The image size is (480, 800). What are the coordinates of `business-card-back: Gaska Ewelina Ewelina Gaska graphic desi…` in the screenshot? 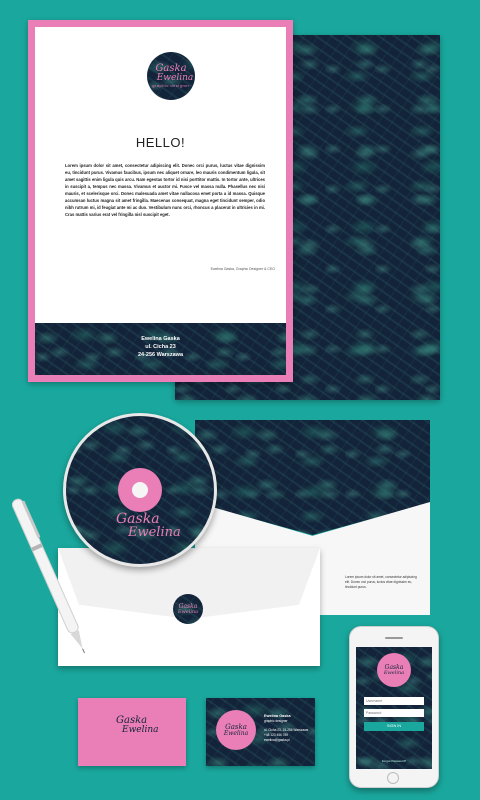 It's located at (260, 732).